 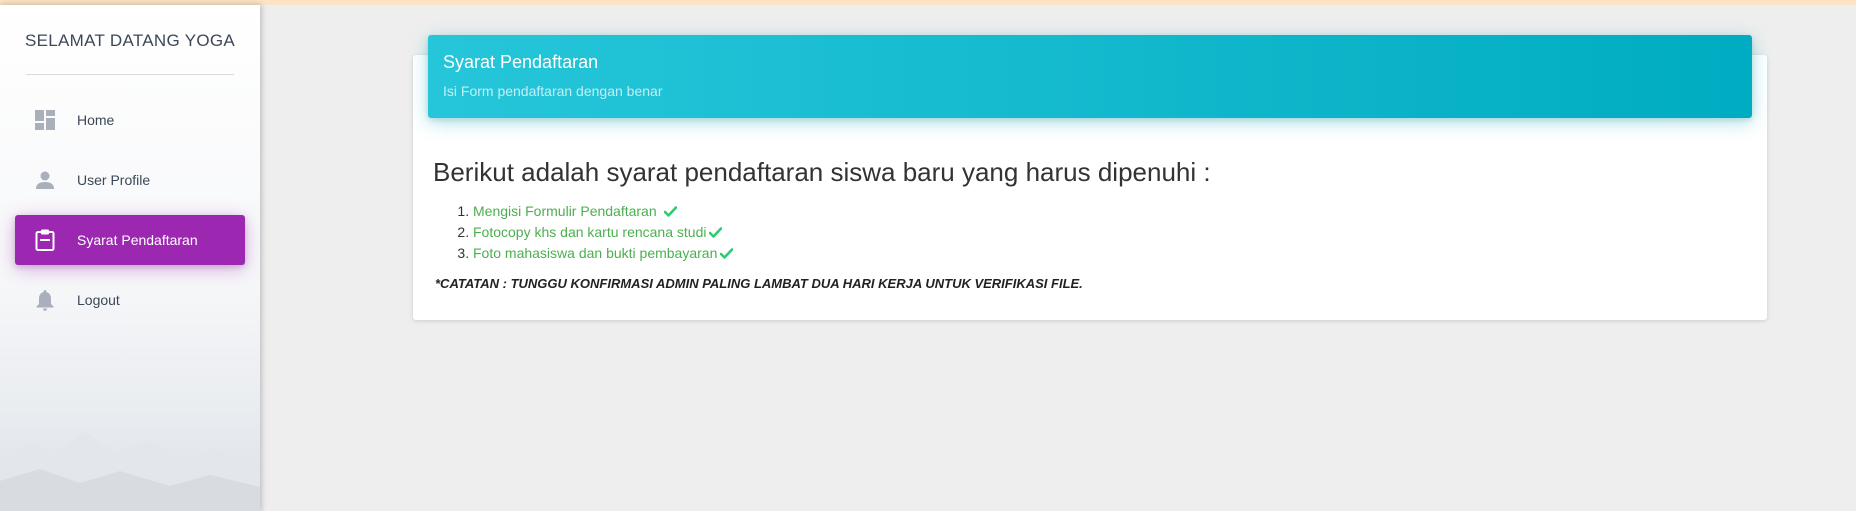 I want to click on requirement-text: Foto mahasiswa dan bukti pembayaran, so click(x=595, y=253).